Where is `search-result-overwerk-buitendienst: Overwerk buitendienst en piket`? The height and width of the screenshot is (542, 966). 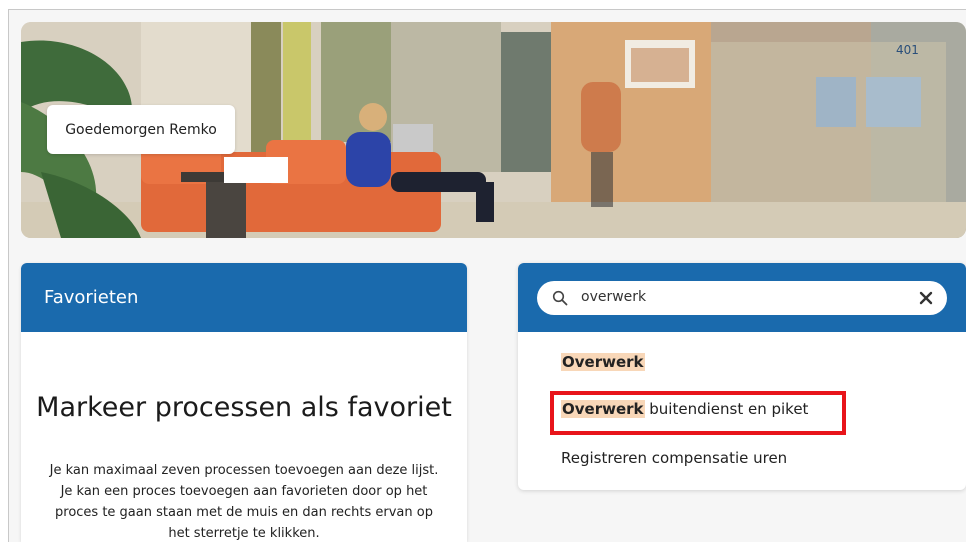 search-result-overwerk-buitendienst: Overwerk buitendienst en piket is located at coordinates (684, 409).